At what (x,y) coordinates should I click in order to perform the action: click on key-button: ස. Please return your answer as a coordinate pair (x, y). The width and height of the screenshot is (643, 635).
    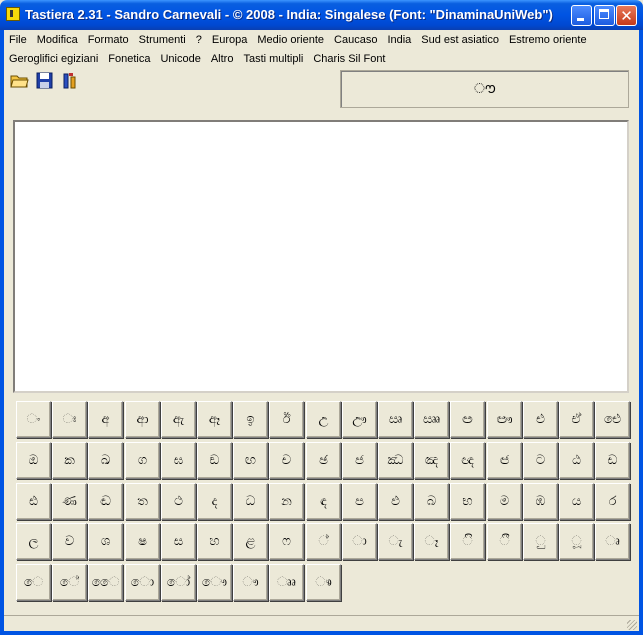
    Looking at the image, I should click on (178, 541).